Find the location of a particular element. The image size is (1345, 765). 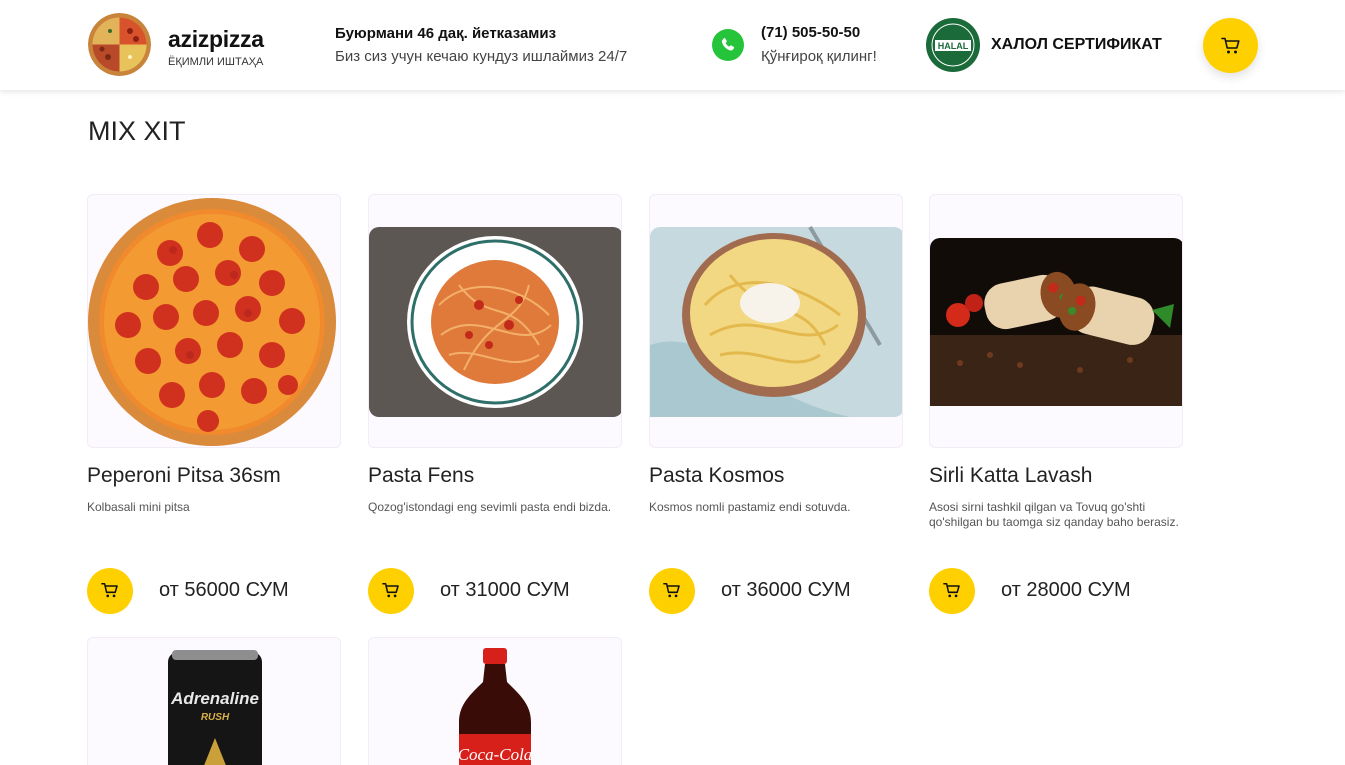

phone-number: (71) 505-50-50 is located at coordinates (810, 32).